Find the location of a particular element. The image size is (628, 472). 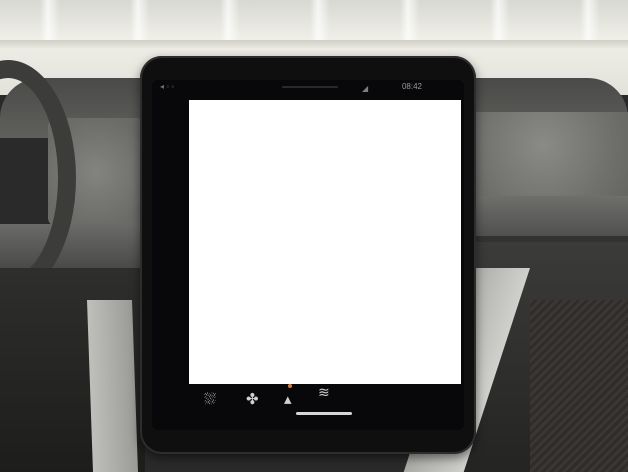

console-left-rail is located at coordinates (112, 386).